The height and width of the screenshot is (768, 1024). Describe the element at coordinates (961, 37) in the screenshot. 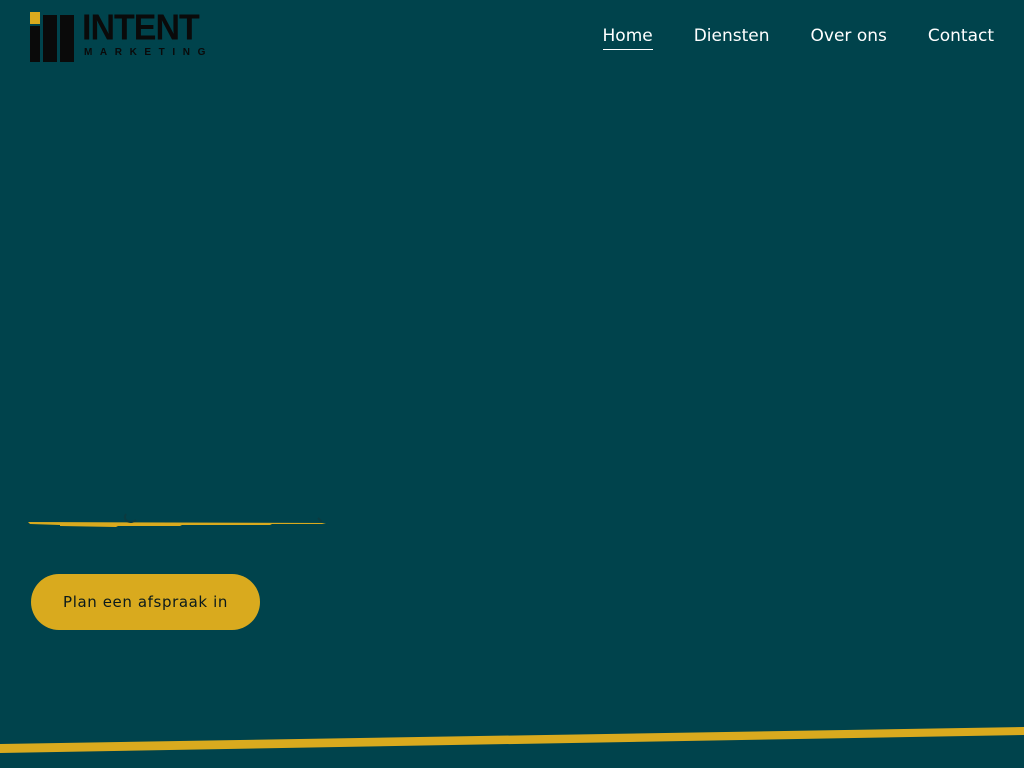

I see `nav-item-contact: Contact` at that location.